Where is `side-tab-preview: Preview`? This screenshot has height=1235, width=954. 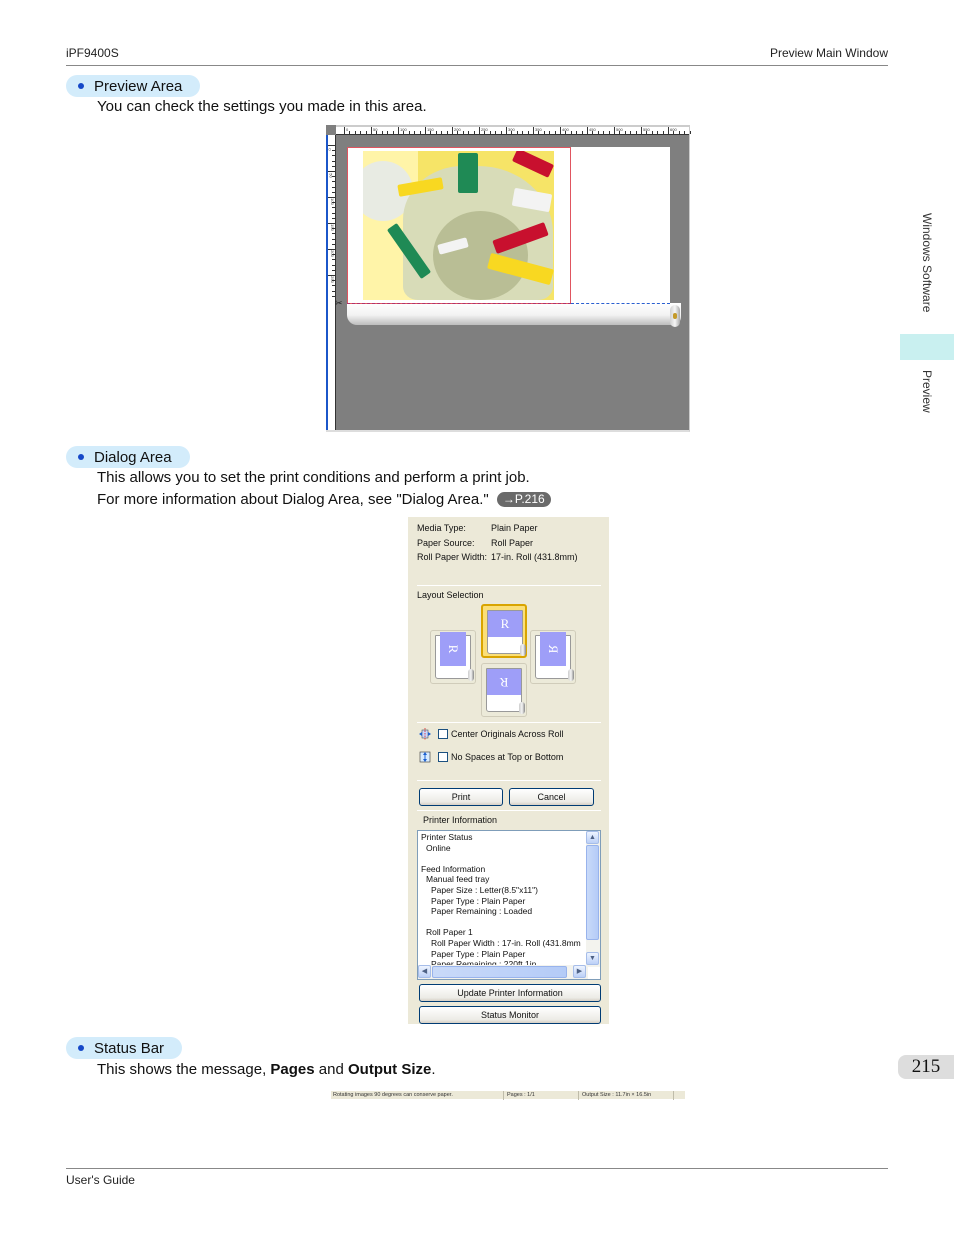
side-tab-preview: Preview is located at coordinates (927, 391).